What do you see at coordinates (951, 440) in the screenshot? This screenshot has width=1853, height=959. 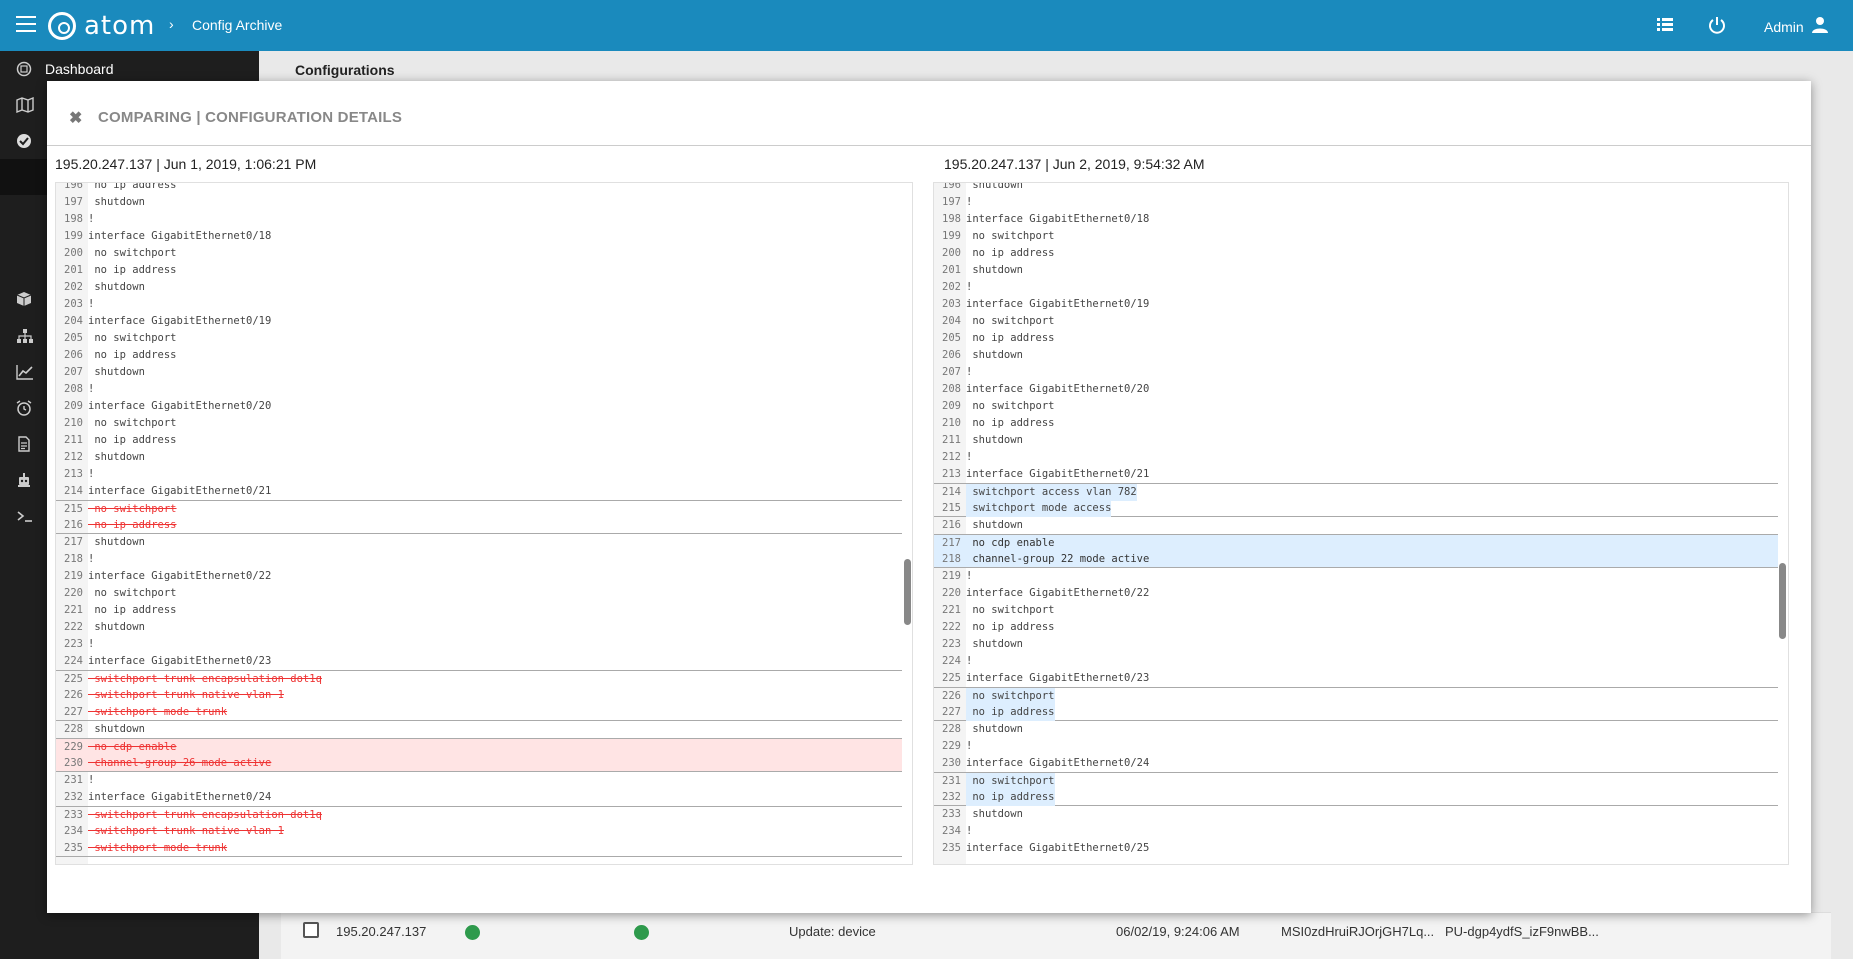 I see `line-number: 211` at bounding box center [951, 440].